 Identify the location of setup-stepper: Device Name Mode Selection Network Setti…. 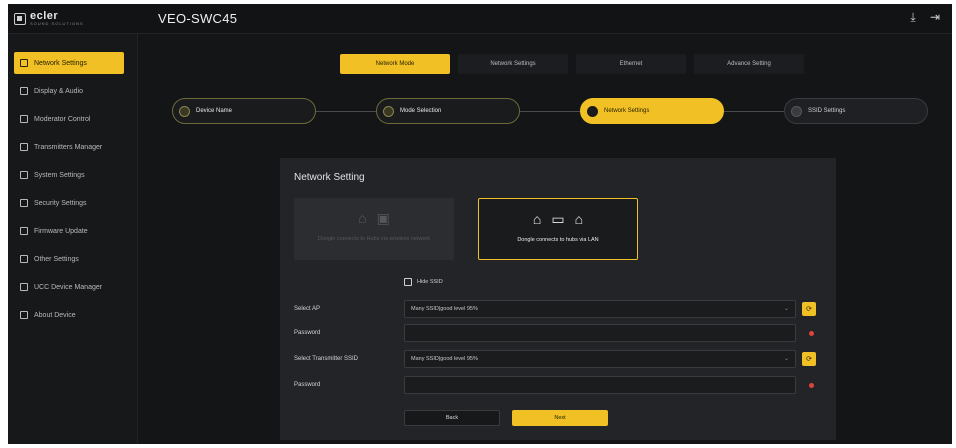
(552, 112).